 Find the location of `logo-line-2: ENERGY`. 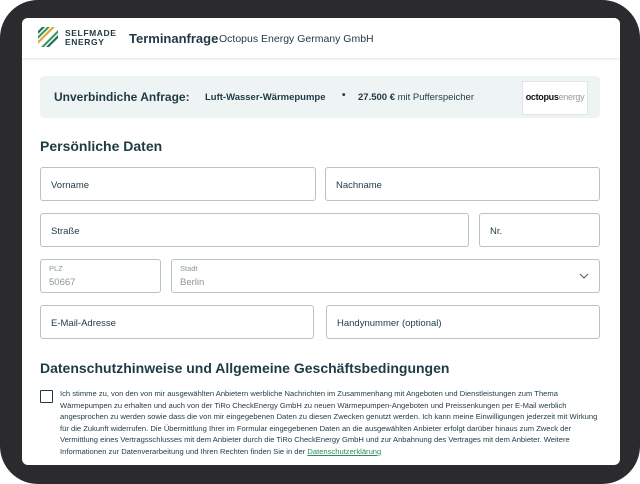

logo-line-2: ENERGY is located at coordinates (85, 42).